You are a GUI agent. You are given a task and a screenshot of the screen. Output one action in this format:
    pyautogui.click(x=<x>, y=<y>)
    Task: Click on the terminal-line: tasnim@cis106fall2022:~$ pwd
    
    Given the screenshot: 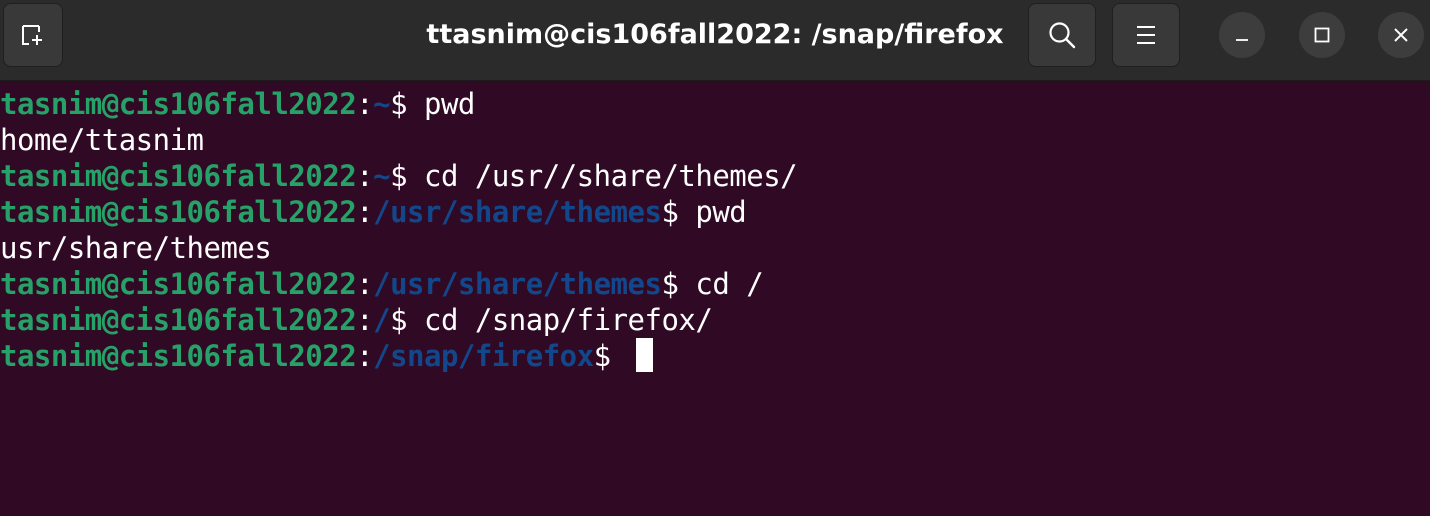 What is the action you would take?
    pyautogui.click(x=715, y=104)
    